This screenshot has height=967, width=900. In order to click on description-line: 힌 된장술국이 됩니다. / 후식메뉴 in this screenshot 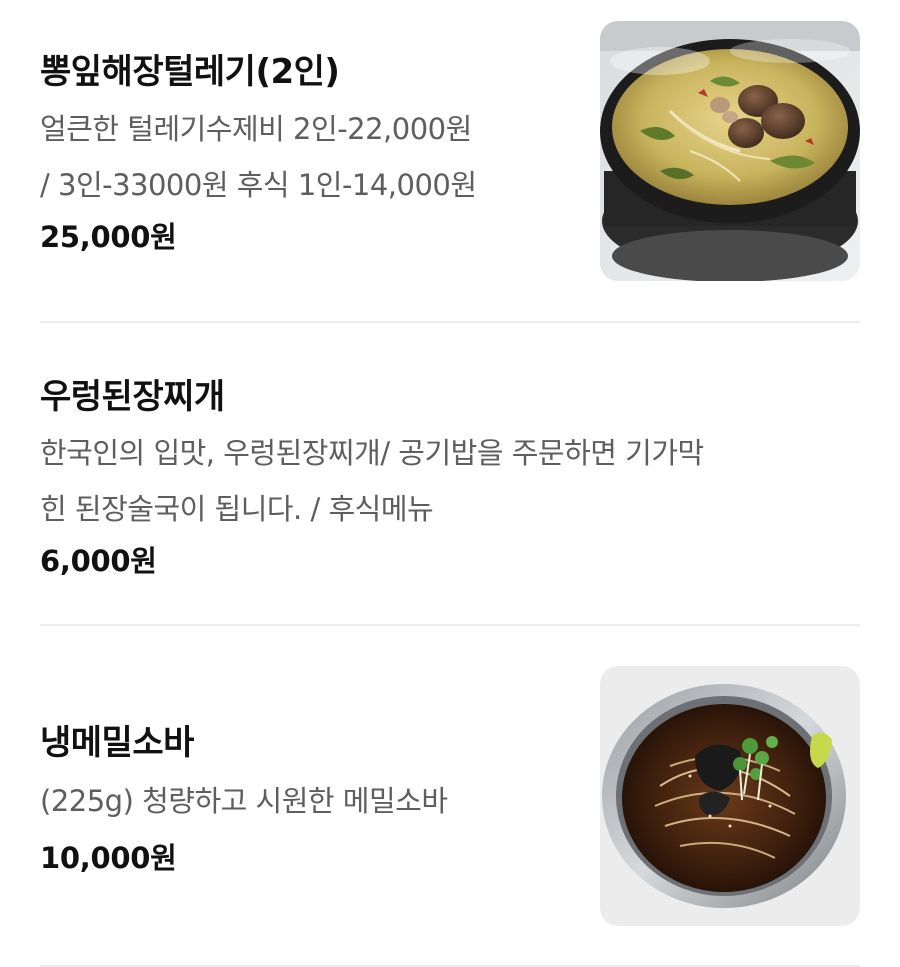, I will do `click(237, 509)`.